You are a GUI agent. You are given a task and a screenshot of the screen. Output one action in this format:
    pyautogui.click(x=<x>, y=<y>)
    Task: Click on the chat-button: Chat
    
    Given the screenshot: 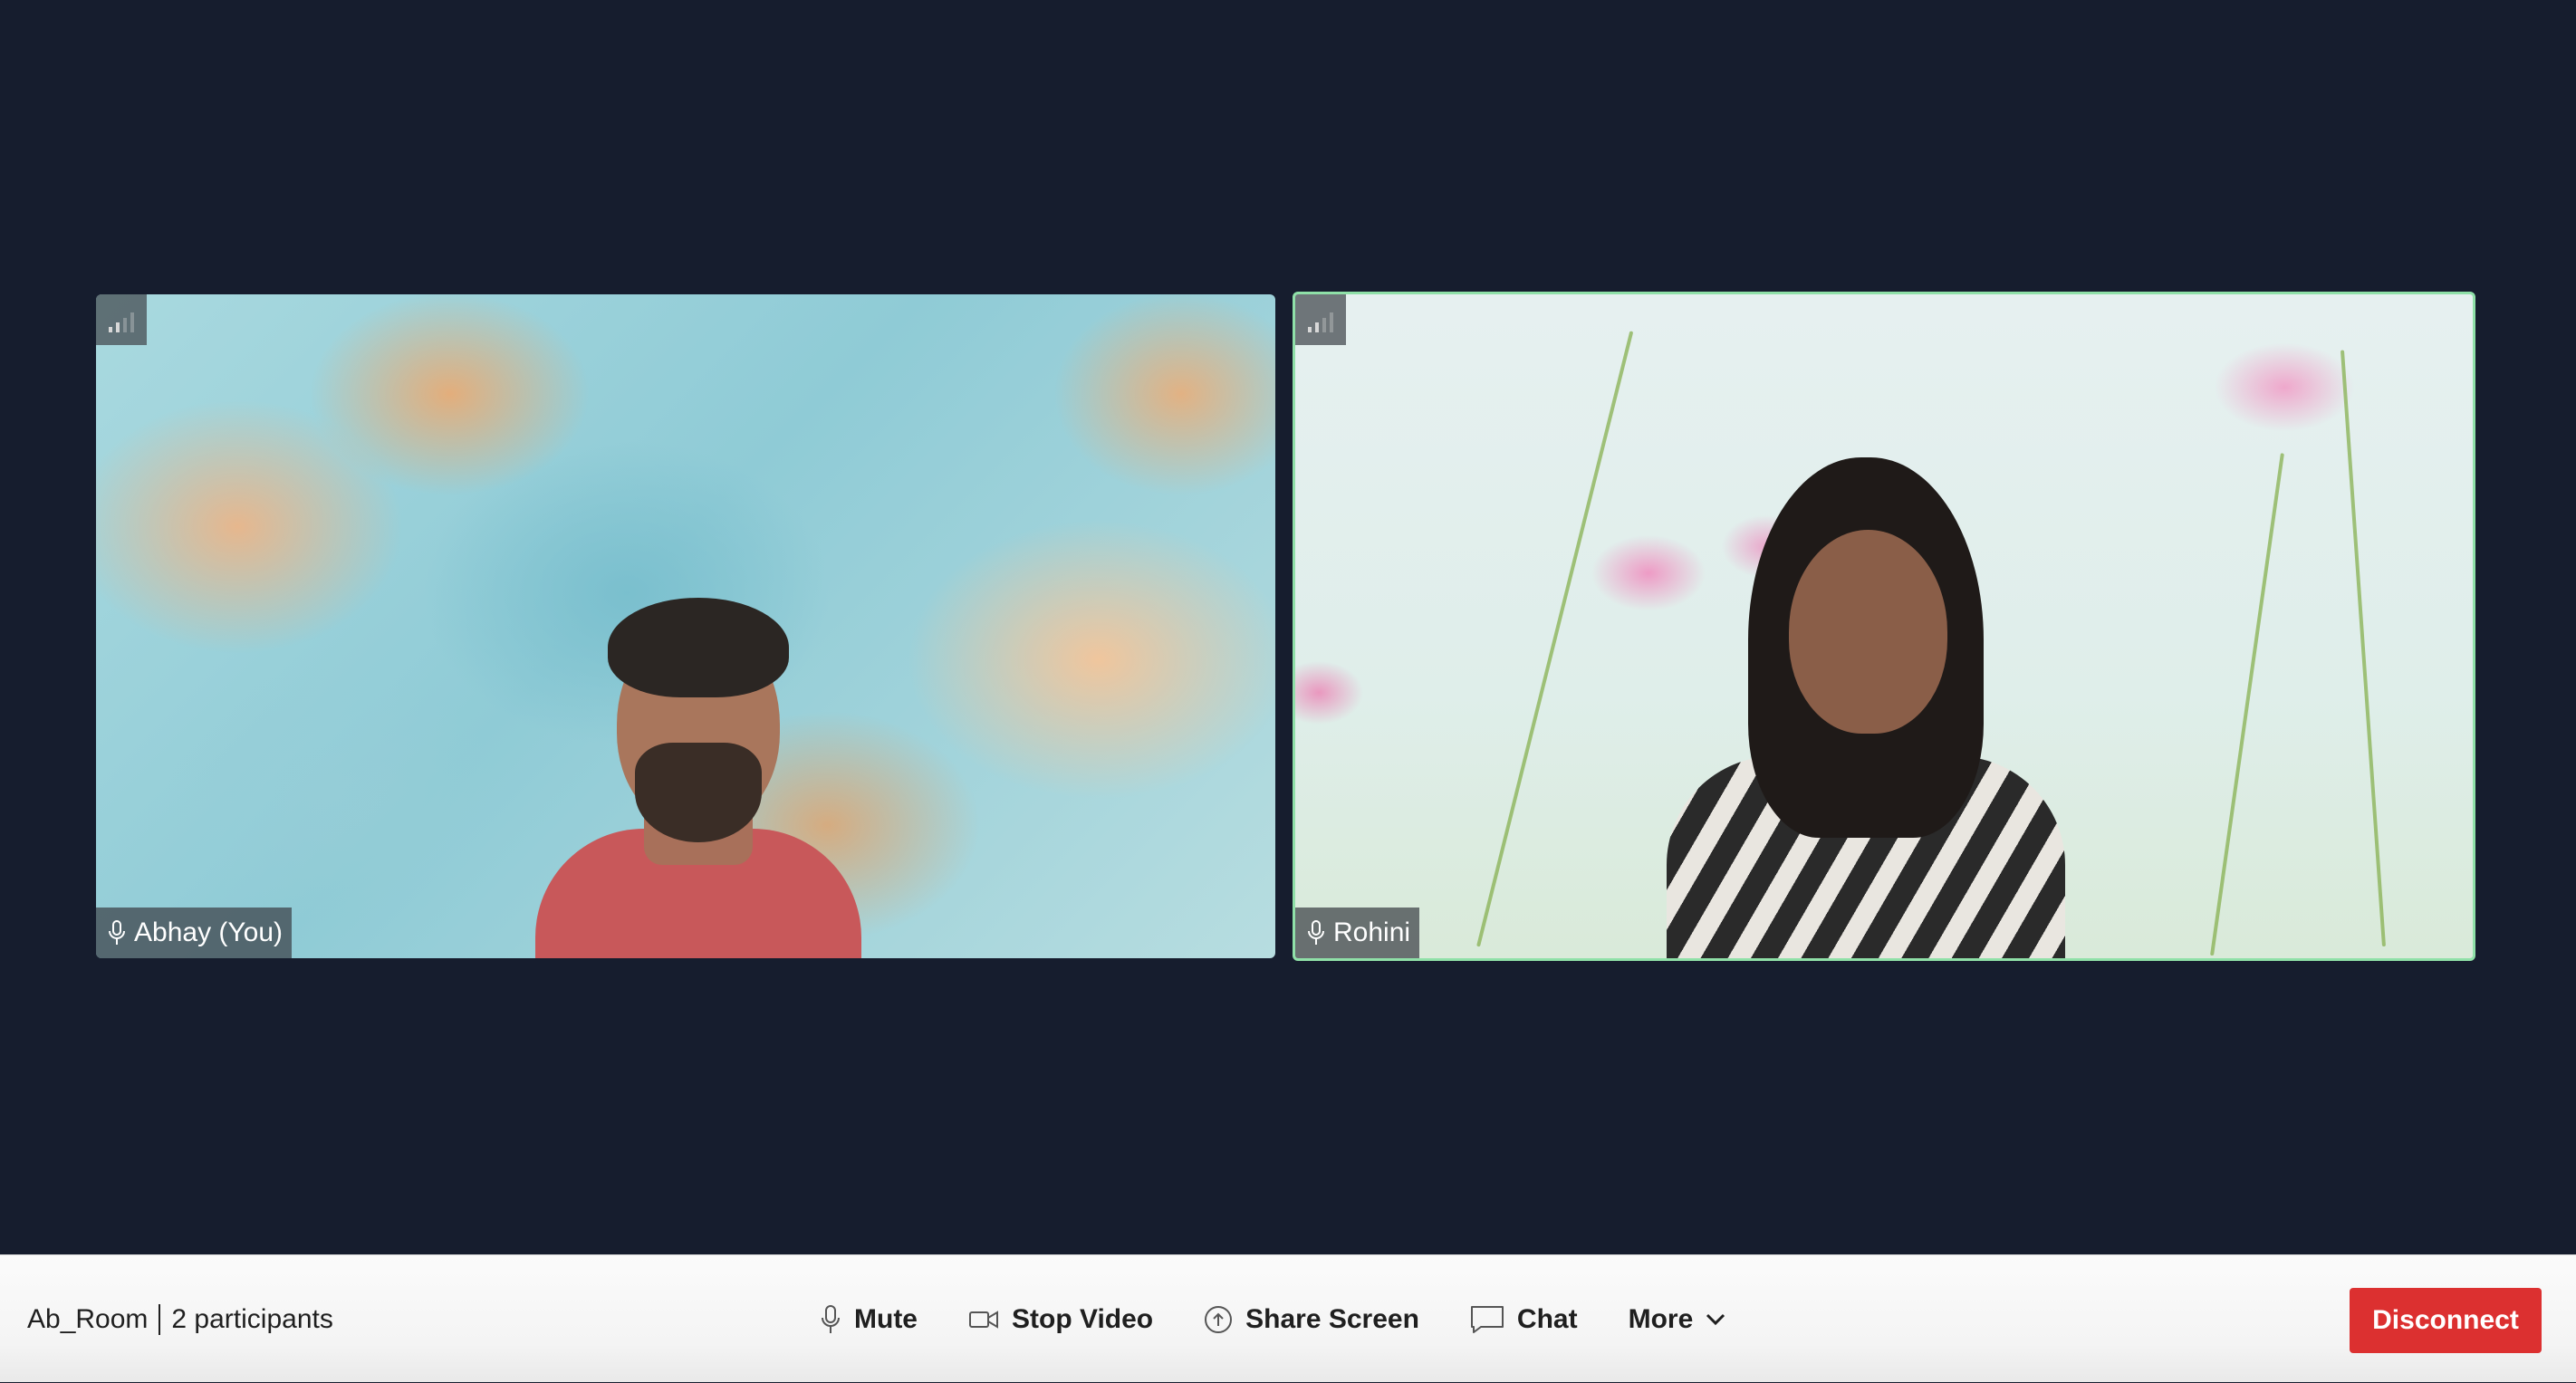 What is the action you would take?
    pyautogui.click(x=1524, y=1319)
    